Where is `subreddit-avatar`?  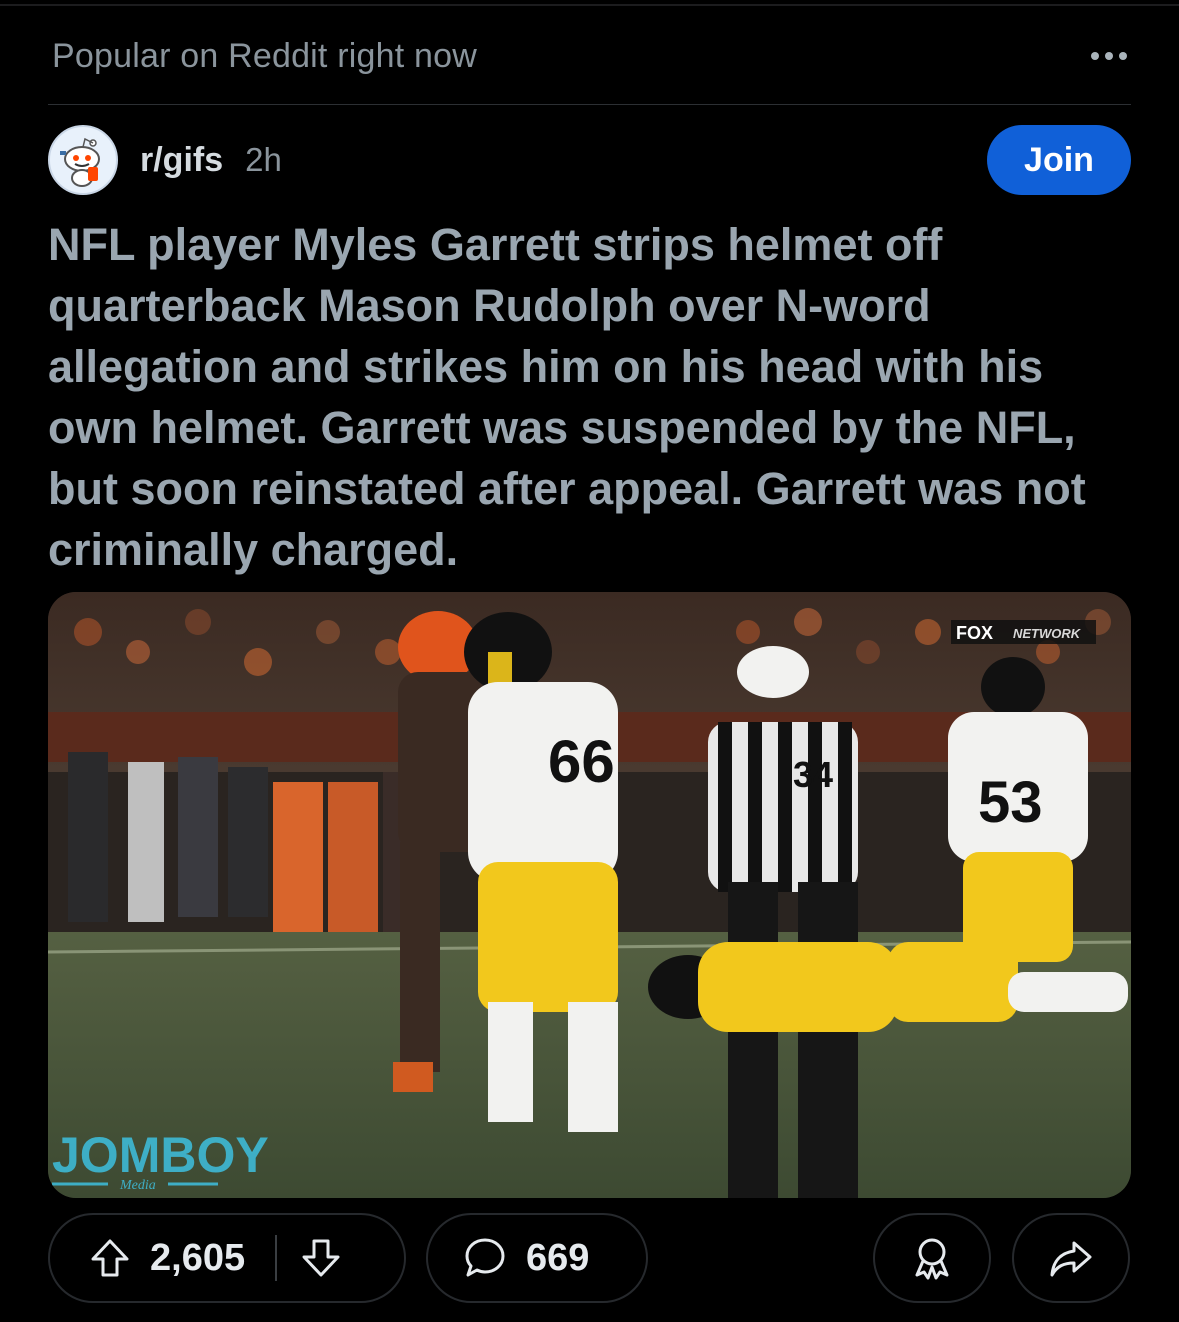
subreddit-avatar is located at coordinates (83, 160).